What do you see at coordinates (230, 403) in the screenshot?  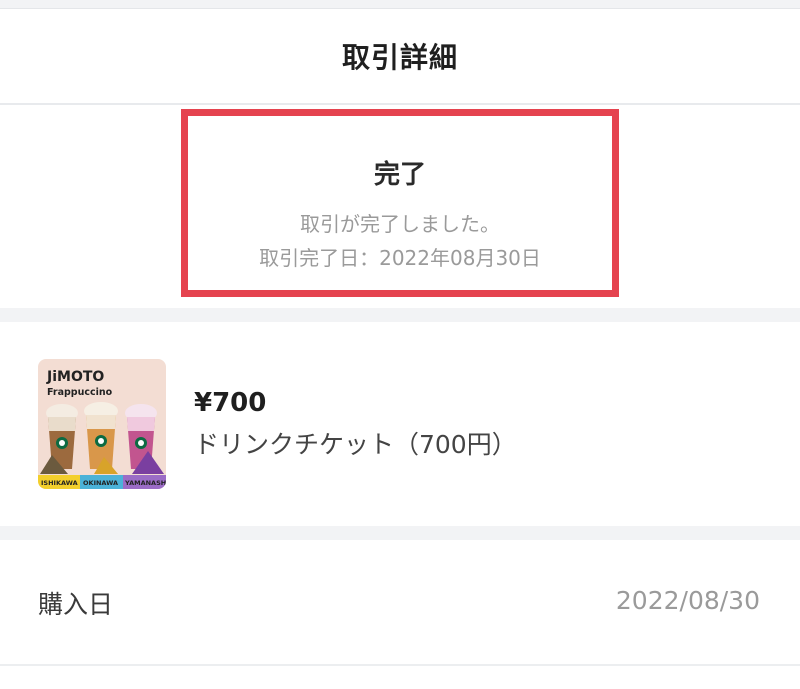 I see `item-price: ¥700` at bounding box center [230, 403].